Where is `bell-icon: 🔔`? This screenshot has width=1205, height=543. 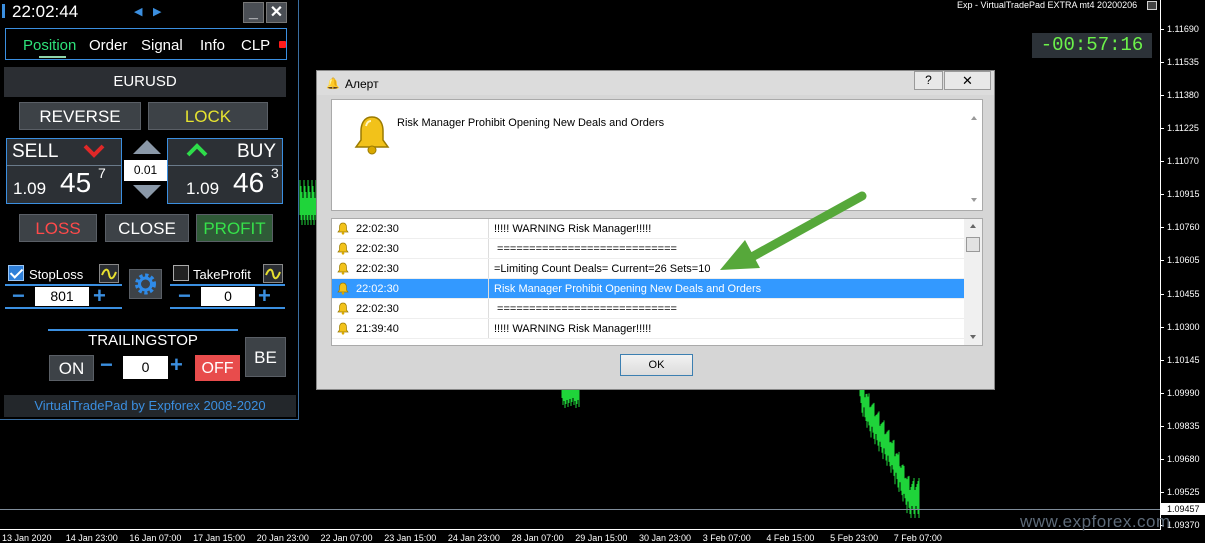 bell-icon: 🔔 is located at coordinates (333, 84).